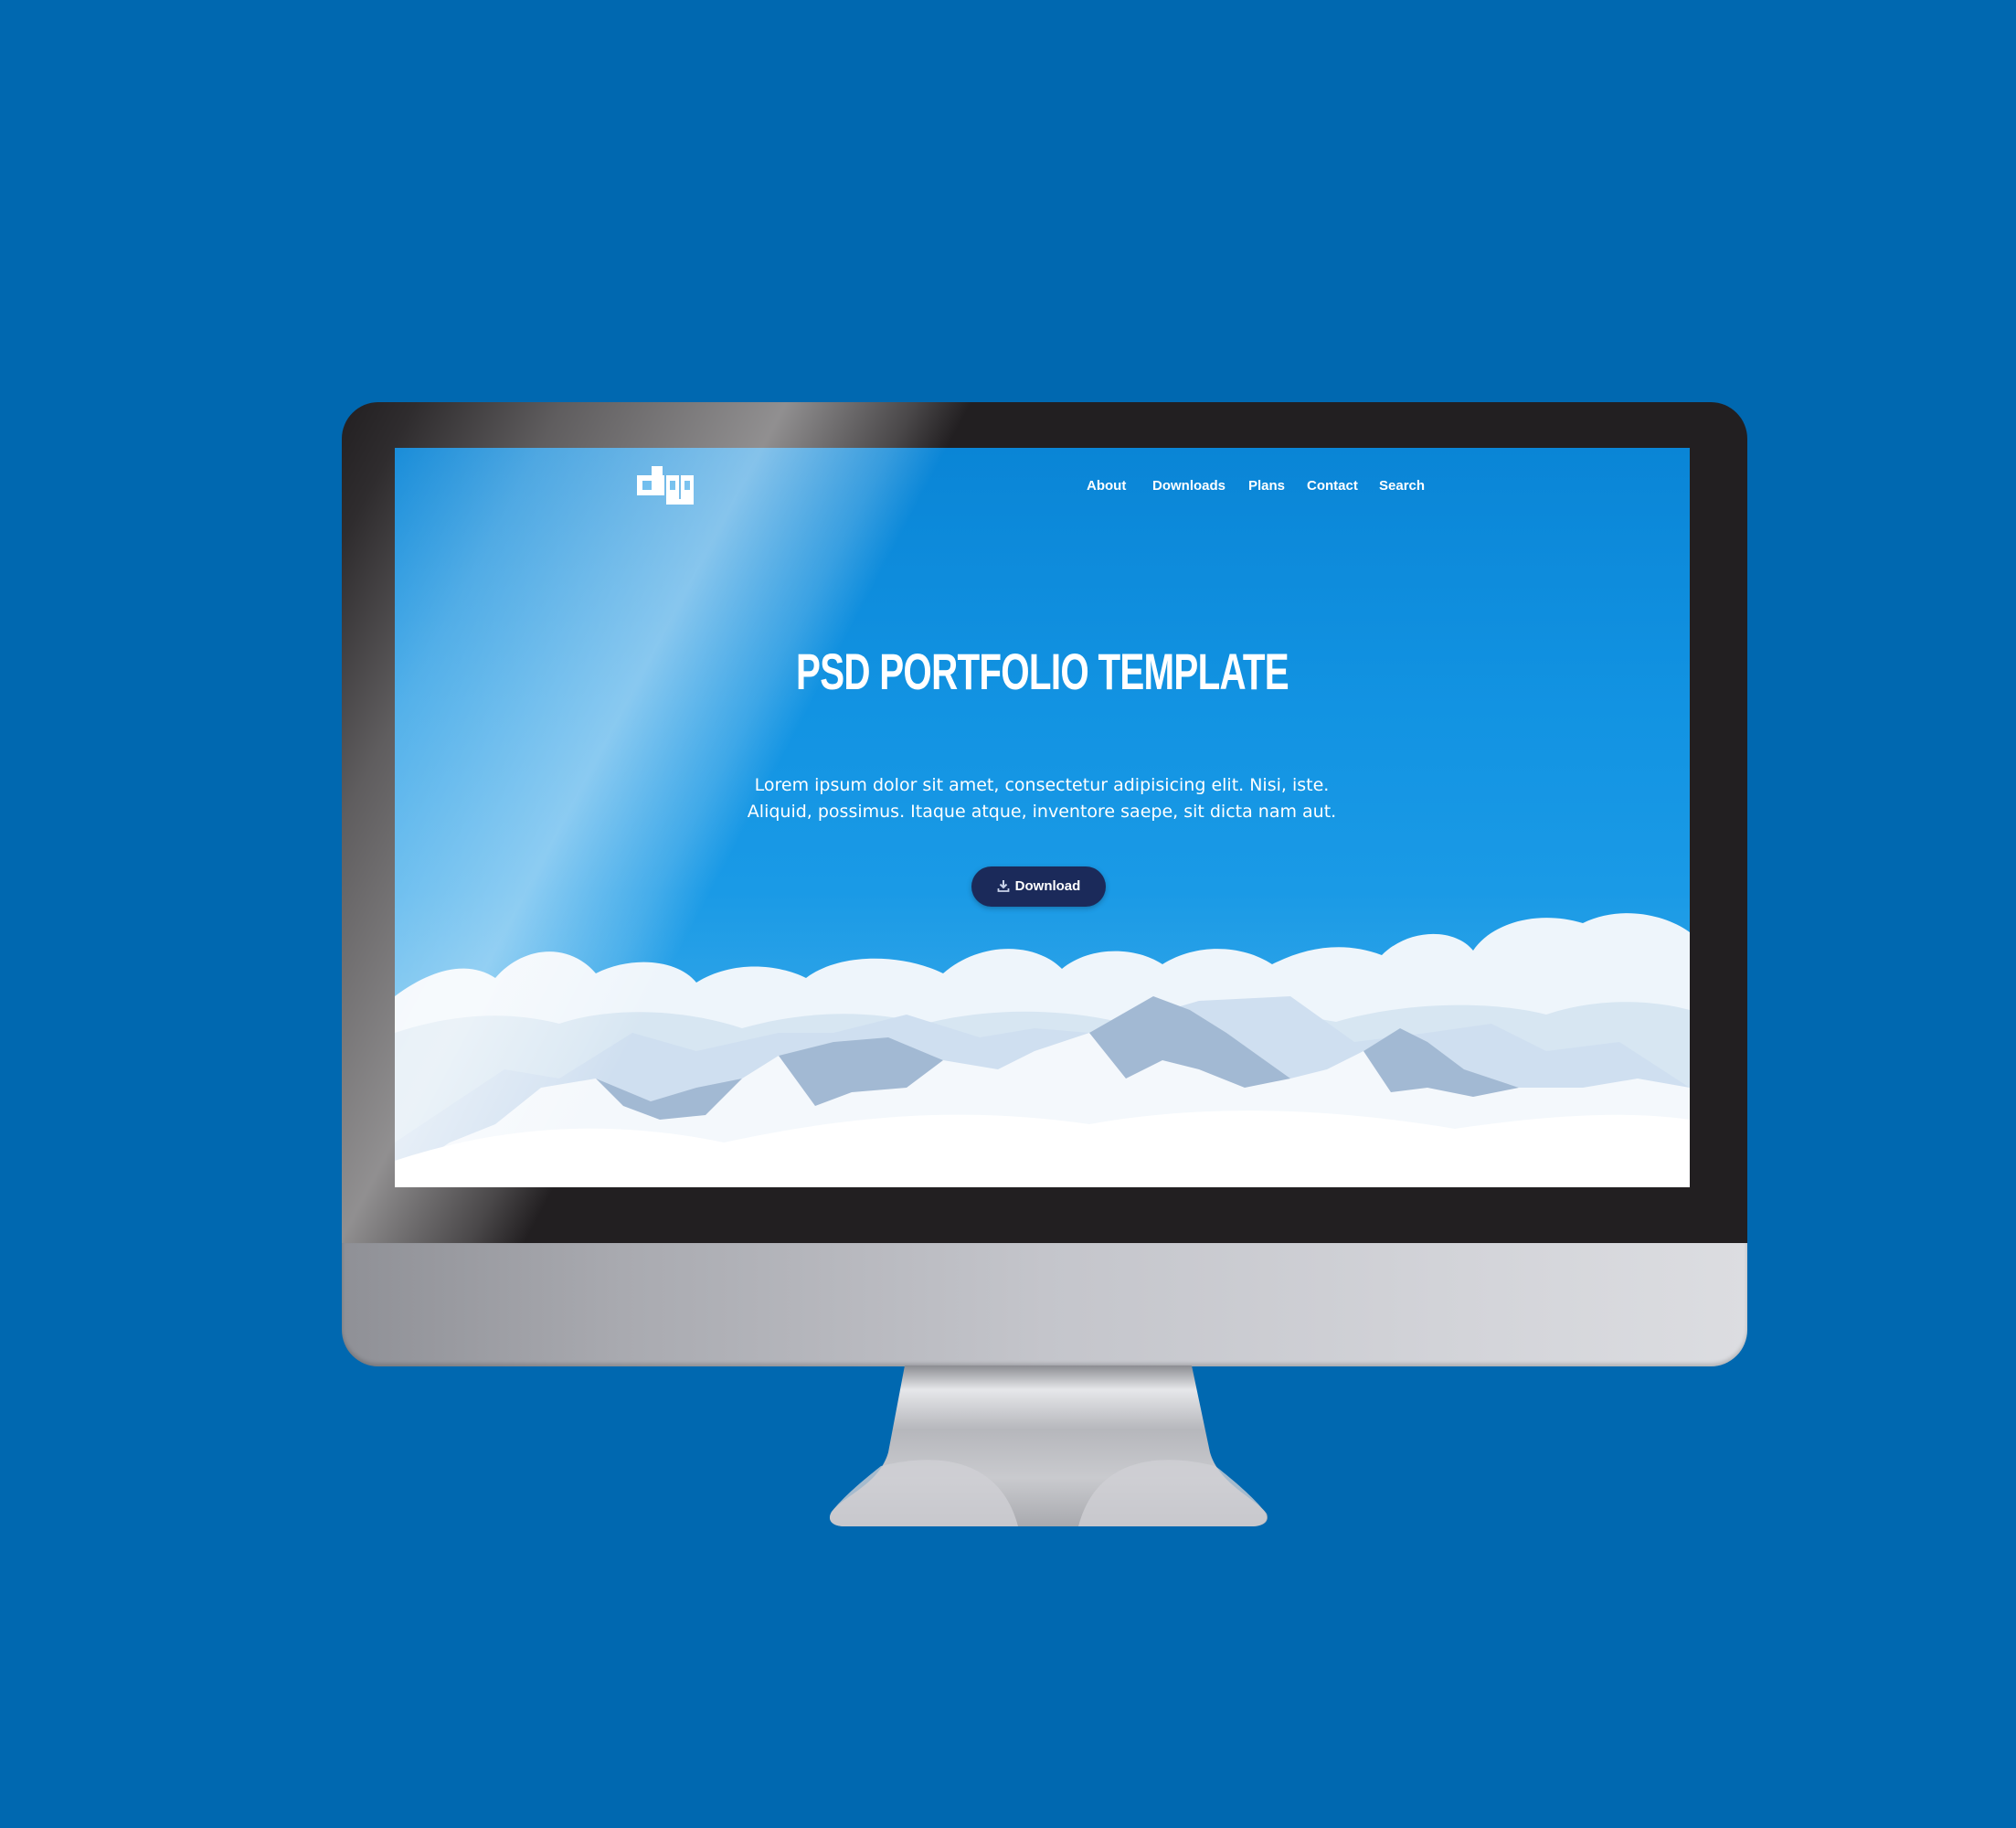 The height and width of the screenshot is (1828, 2016). Describe the element at coordinates (1048, 886) in the screenshot. I see `download-button-label: Download` at that location.